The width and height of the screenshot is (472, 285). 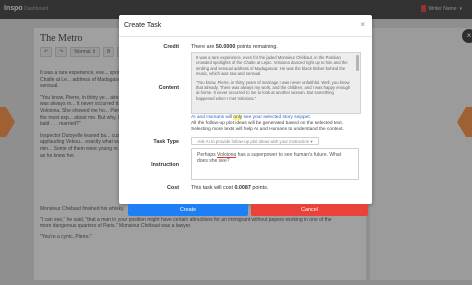 What do you see at coordinates (245, 26) in the screenshot?
I see `dialog-header: Create Task ×` at bounding box center [245, 26].